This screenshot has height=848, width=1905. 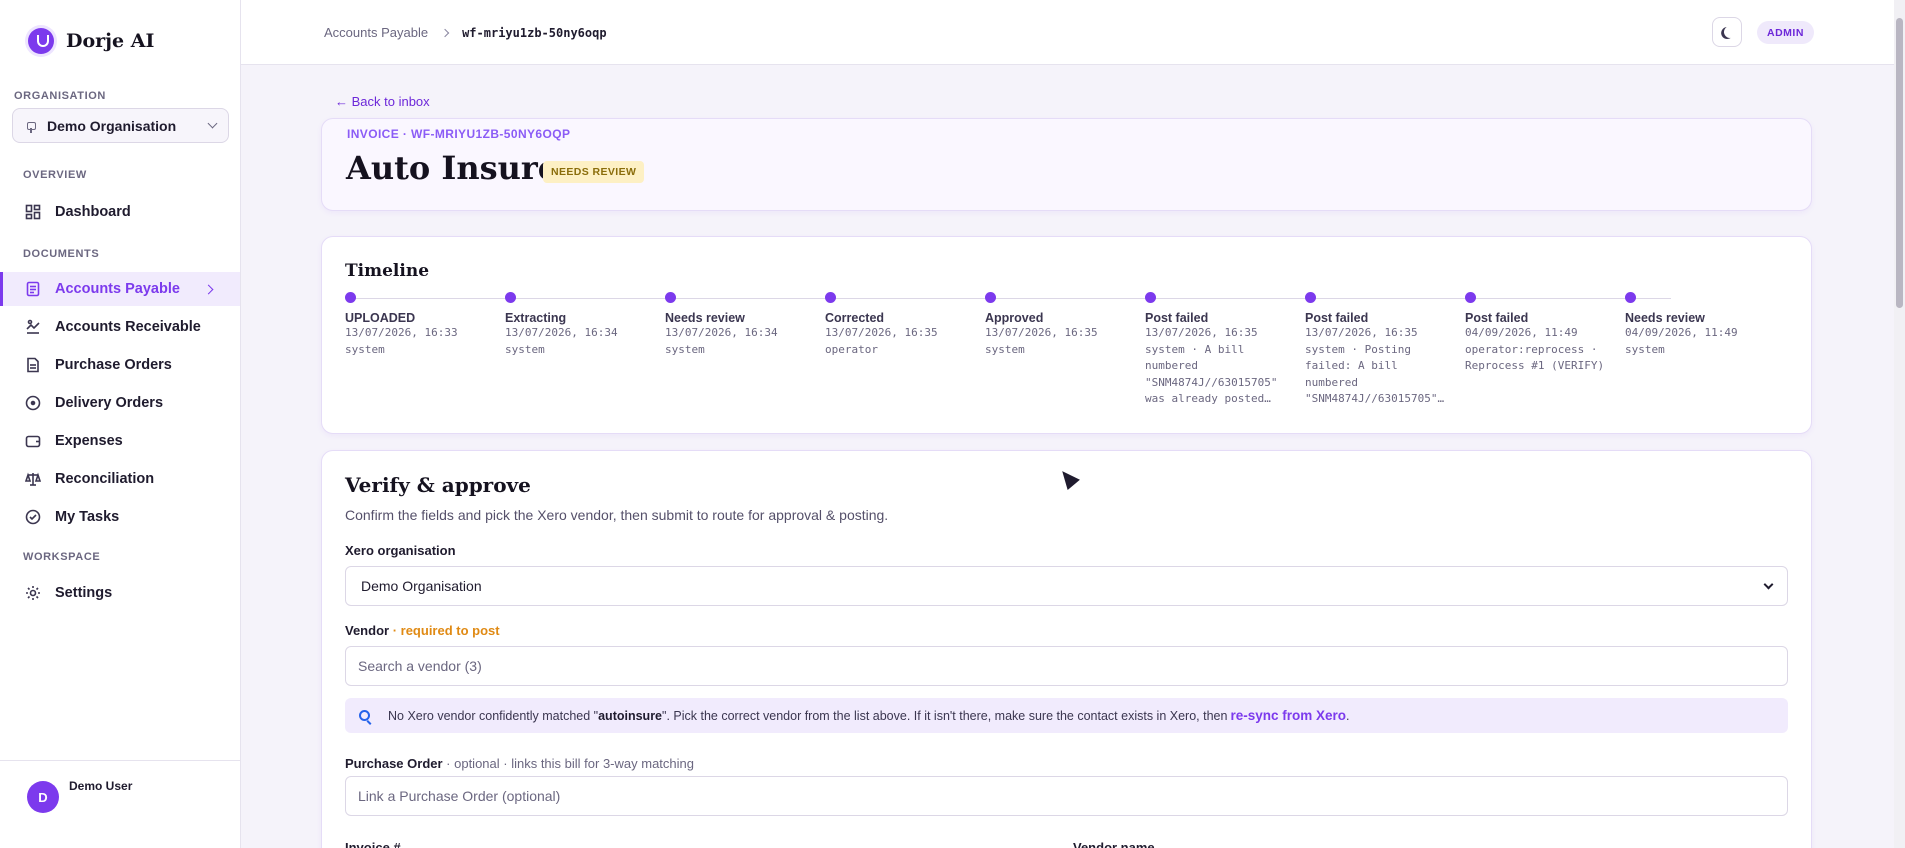 What do you see at coordinates (420, 666) in the screenshot?
I see `vendor-search-placeholder: Search a vendor (3)` at bounding box center [420, 666].